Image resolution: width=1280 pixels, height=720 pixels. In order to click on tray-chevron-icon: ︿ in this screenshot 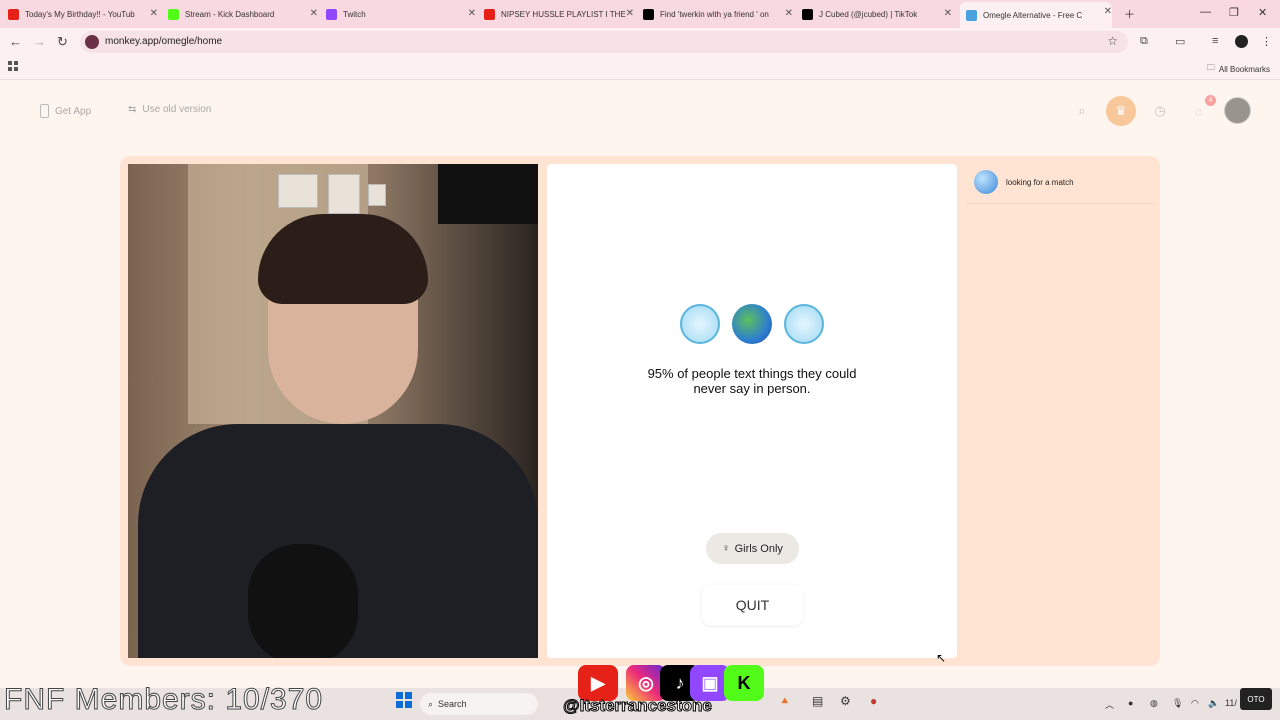, I will do `click(1109, 704)`.